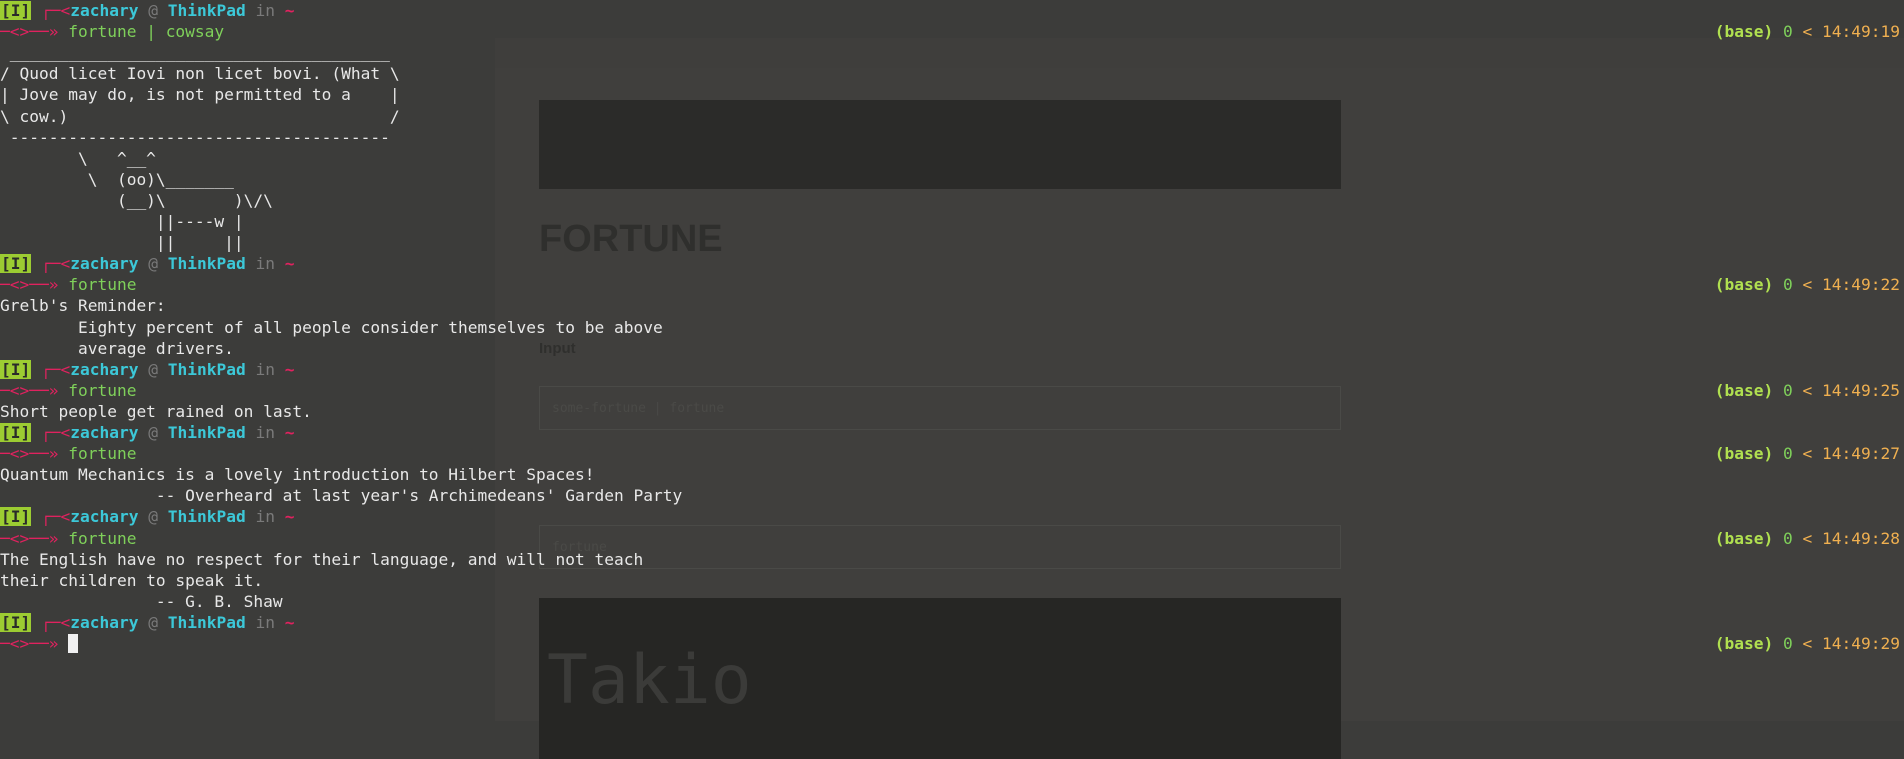  I want to click on command-text: fortune | cowsay, so click(146, 32).